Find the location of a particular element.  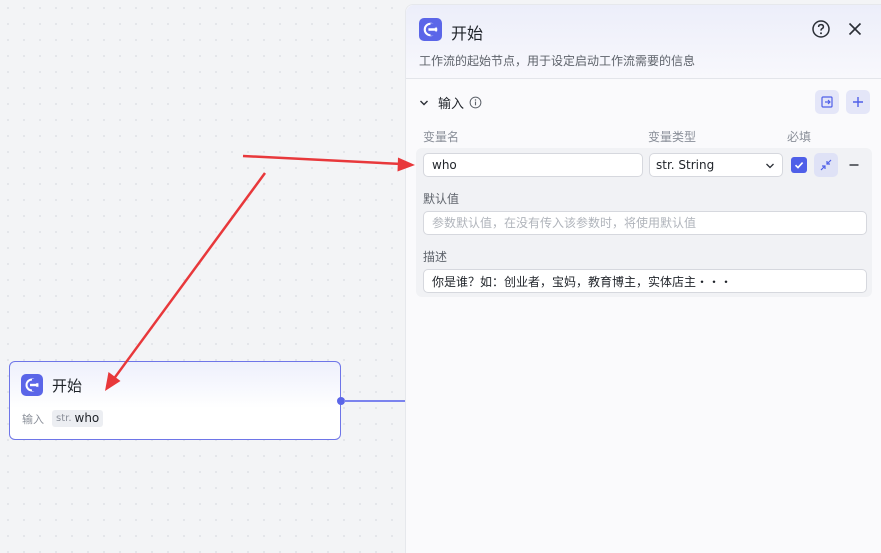

minus-icon is located at coordinates (854, 165).